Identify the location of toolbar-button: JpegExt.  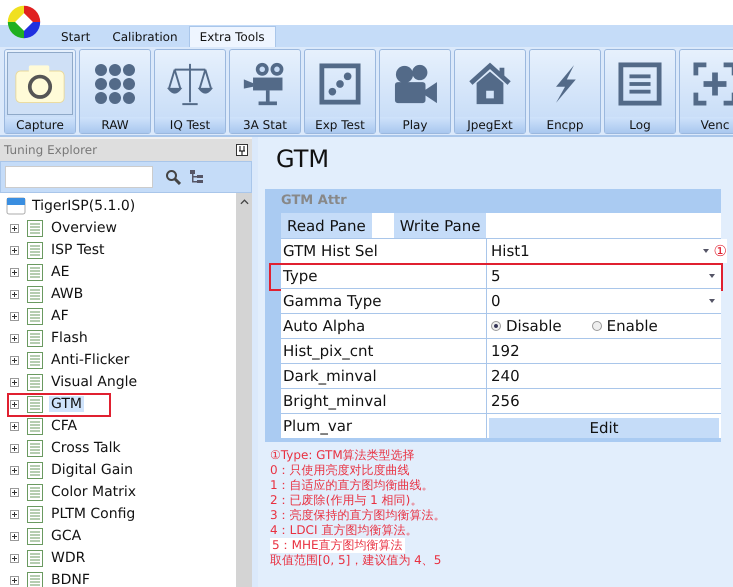
(490, 91).